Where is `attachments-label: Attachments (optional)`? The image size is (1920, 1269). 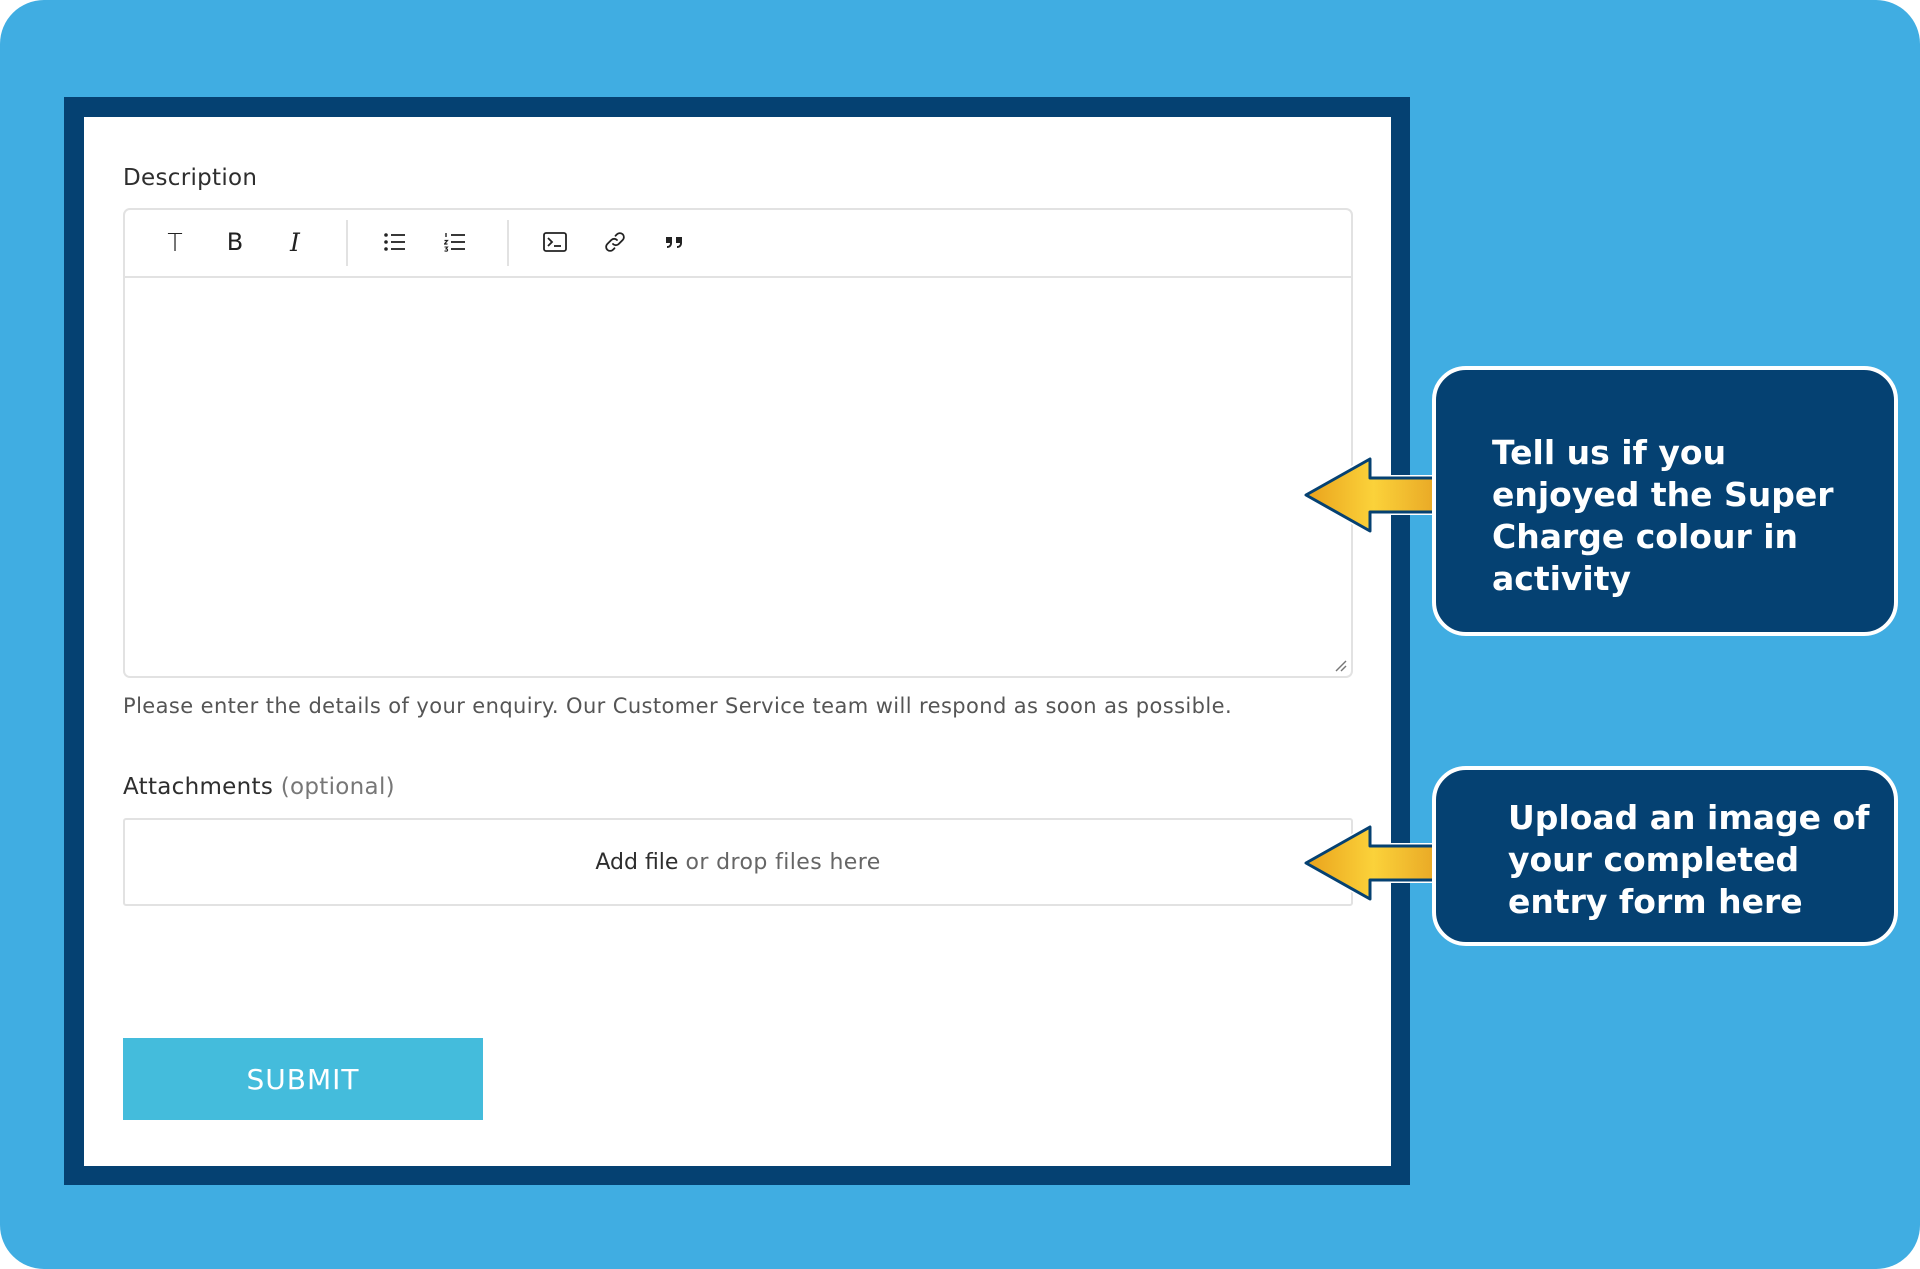
attachments-label: Attachments (optional) is located at coordinates (259, 787).